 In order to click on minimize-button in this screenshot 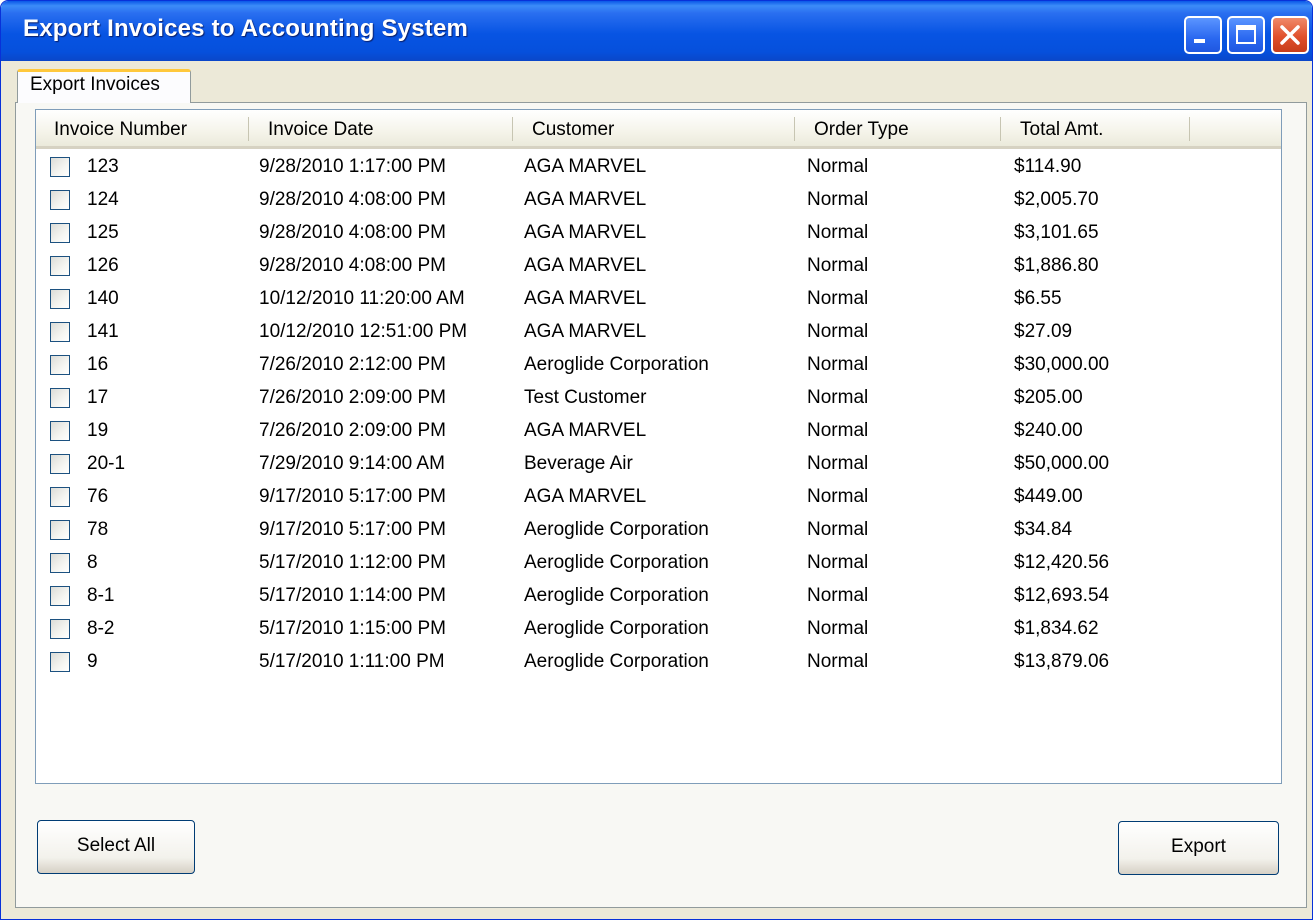, I will do `click(1203, 35)`.